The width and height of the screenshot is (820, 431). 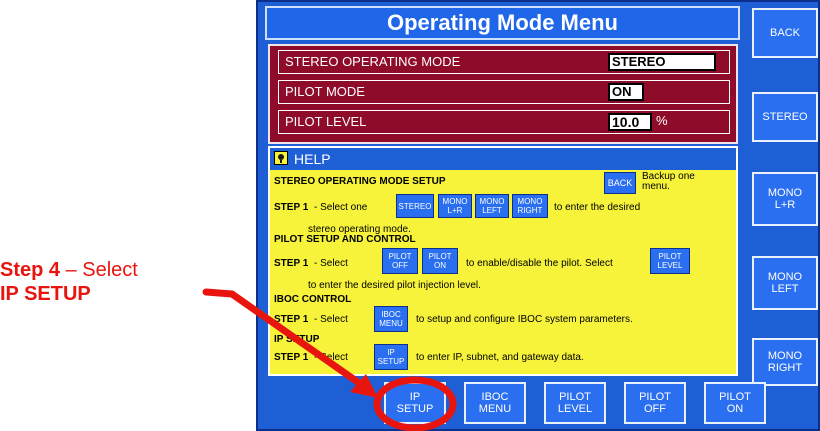 I want to click on iboc-control-heading: IBOC CONTROL, so click(x=313, y=299).